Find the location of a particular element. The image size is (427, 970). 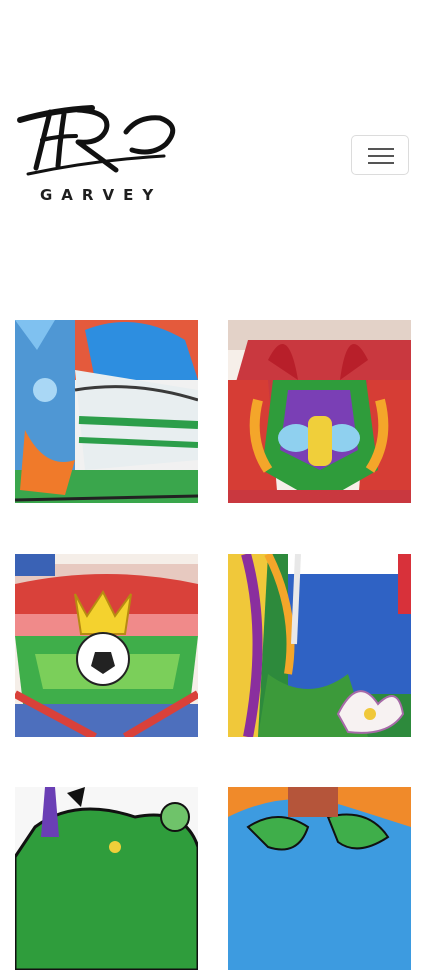

artwork-image-stadium is located at coordinates (106, 645).